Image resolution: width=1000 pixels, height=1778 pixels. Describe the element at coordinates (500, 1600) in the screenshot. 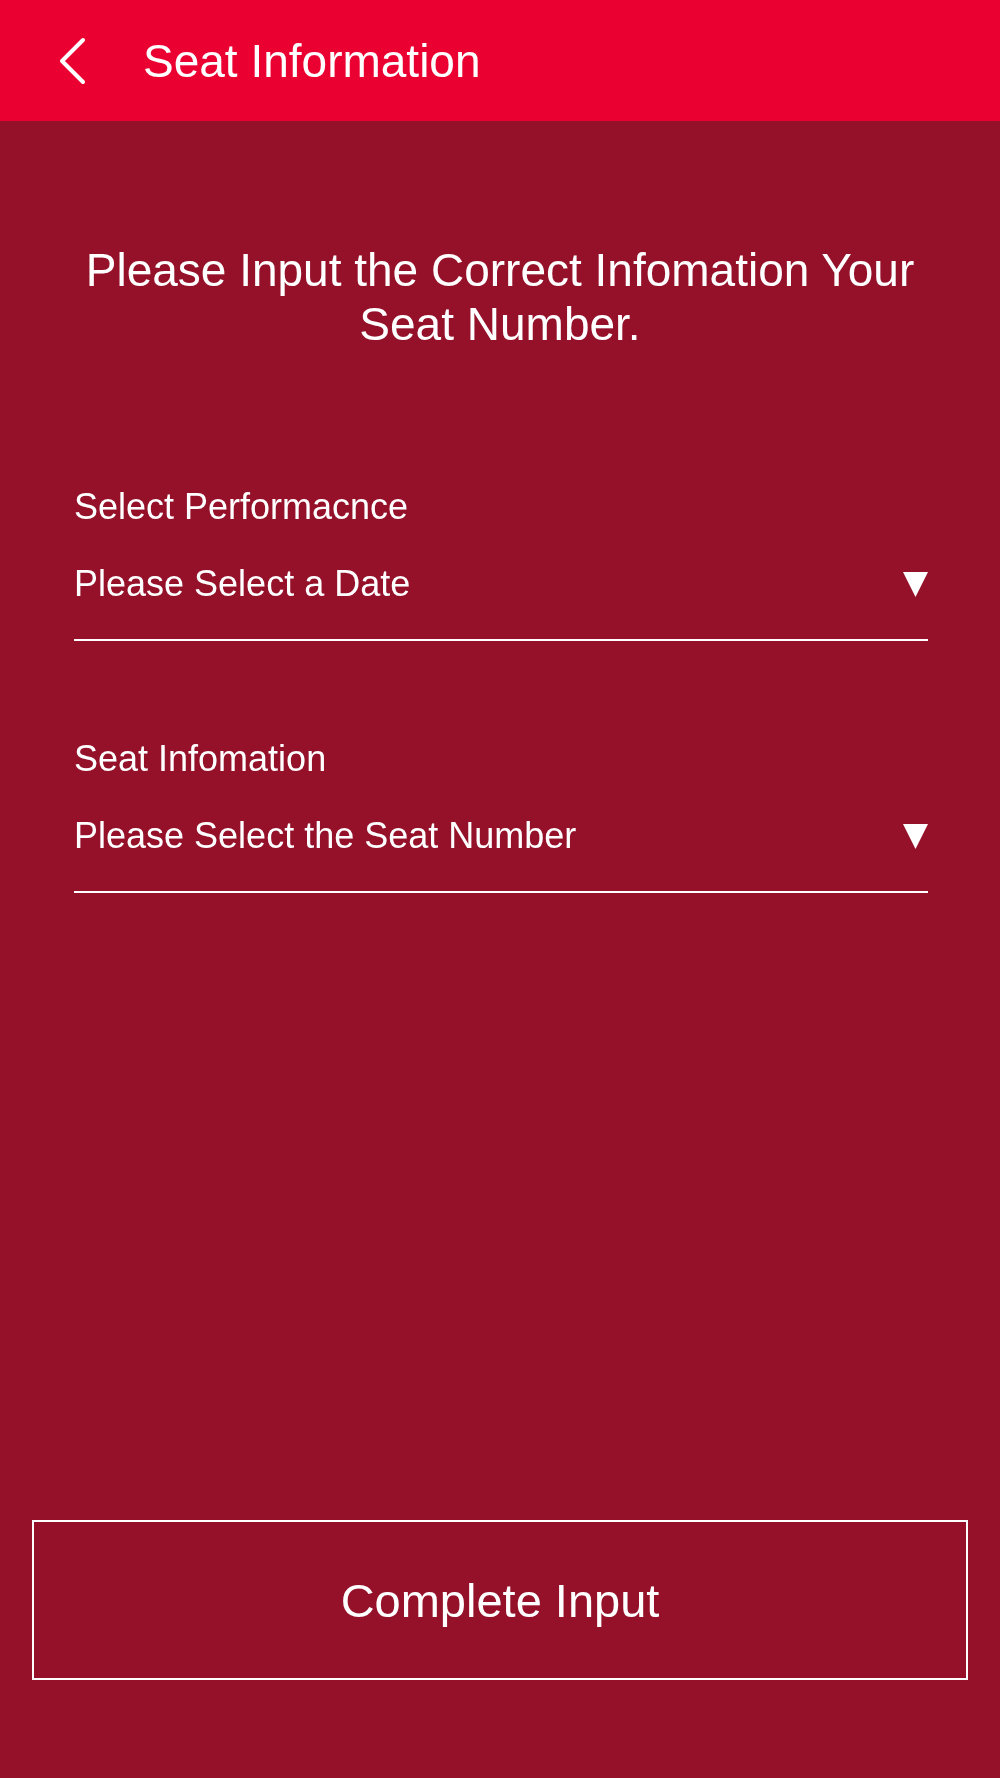

I see `complete-input-button: Complete Input` at that location.